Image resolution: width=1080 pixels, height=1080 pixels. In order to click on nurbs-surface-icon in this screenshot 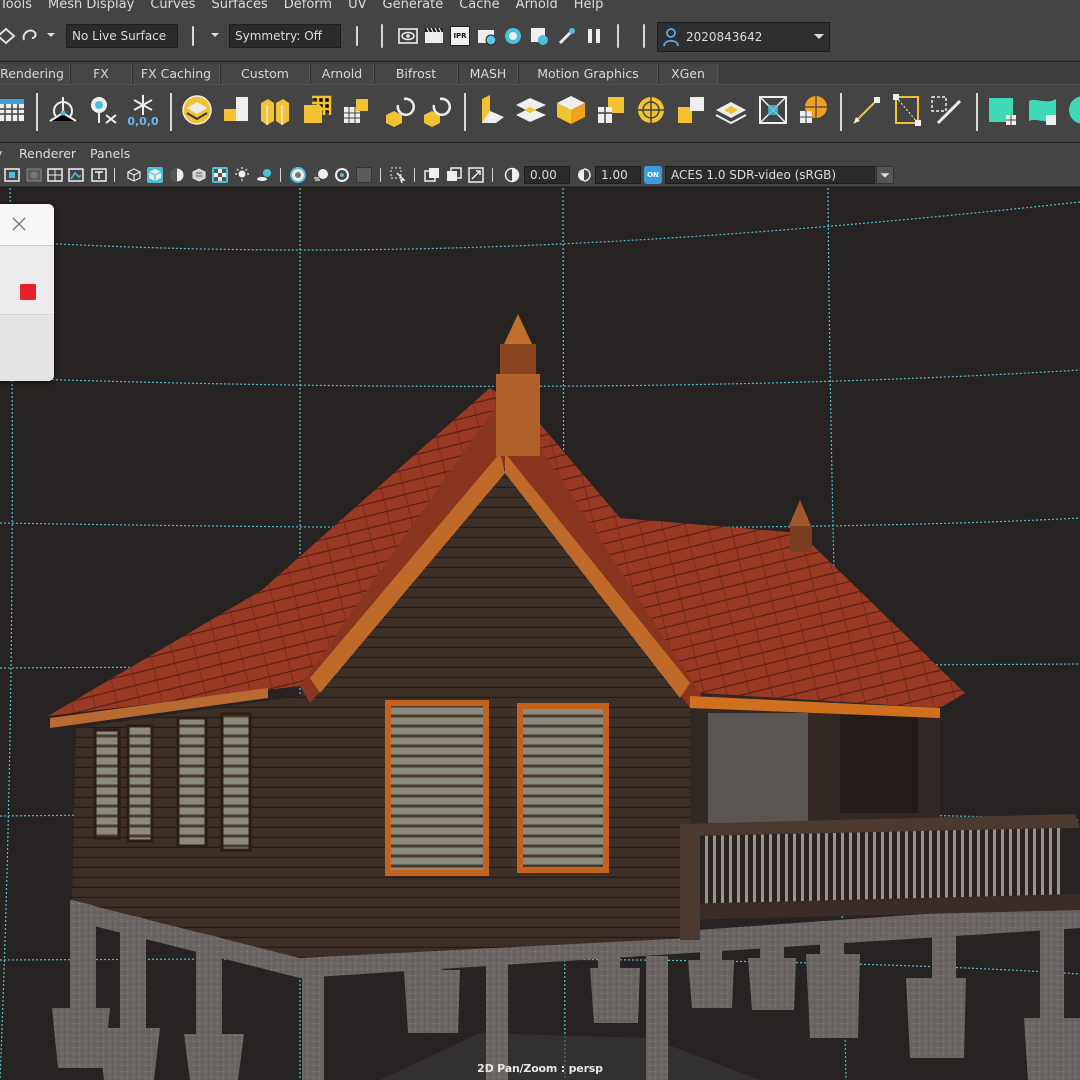, I will do `click(1043, 110)`.